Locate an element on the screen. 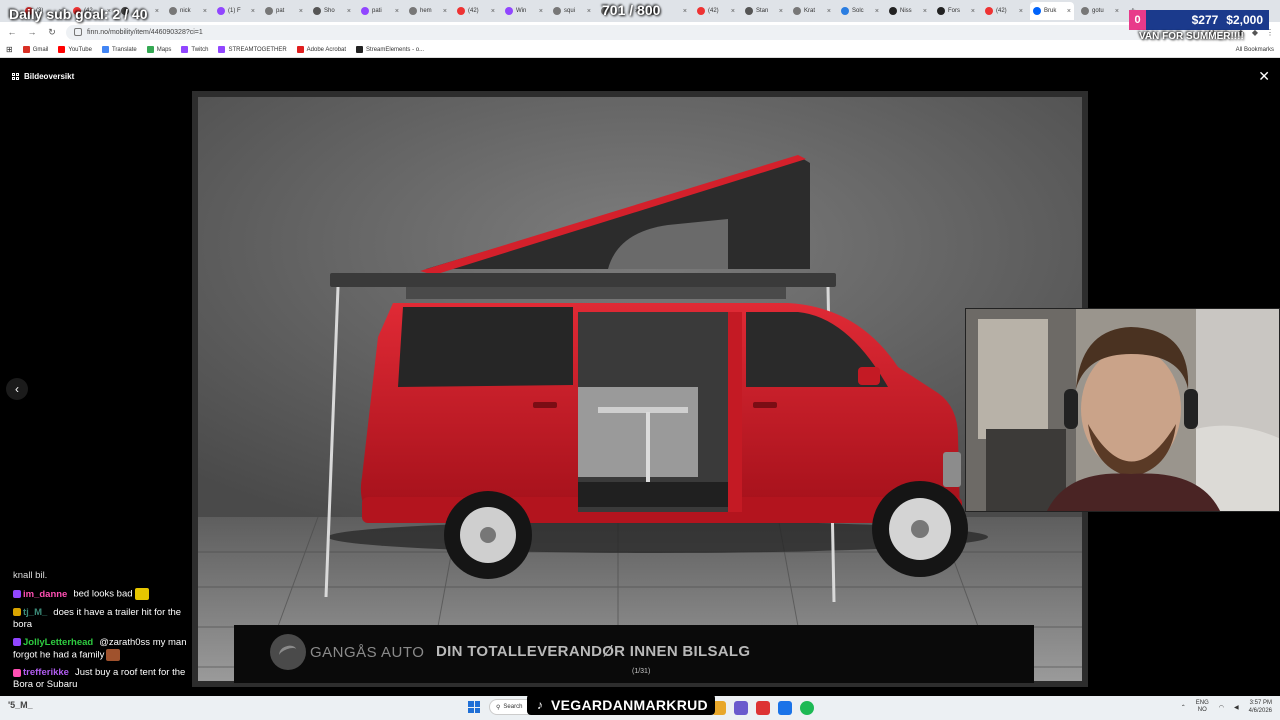  browser-tab: gotu × is located at coordinates (1100, 11).